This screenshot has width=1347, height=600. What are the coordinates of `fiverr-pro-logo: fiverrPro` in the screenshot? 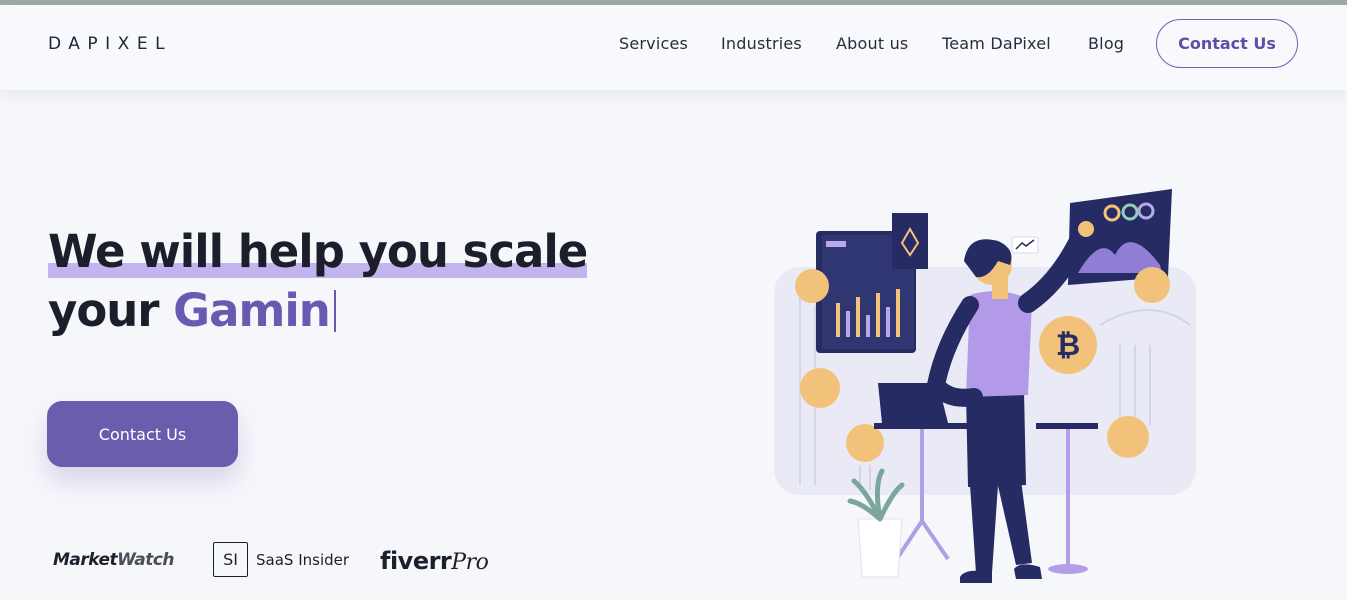 It's located at (434, 561).